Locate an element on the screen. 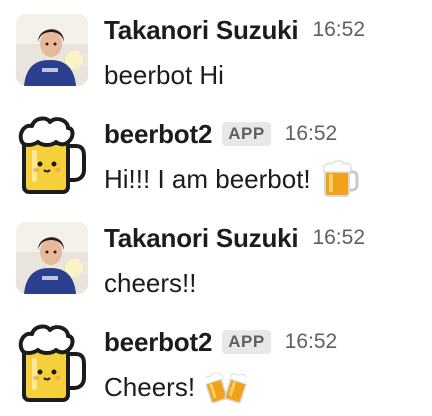  message-body: cheers!! is located at coordinates (150, 282).